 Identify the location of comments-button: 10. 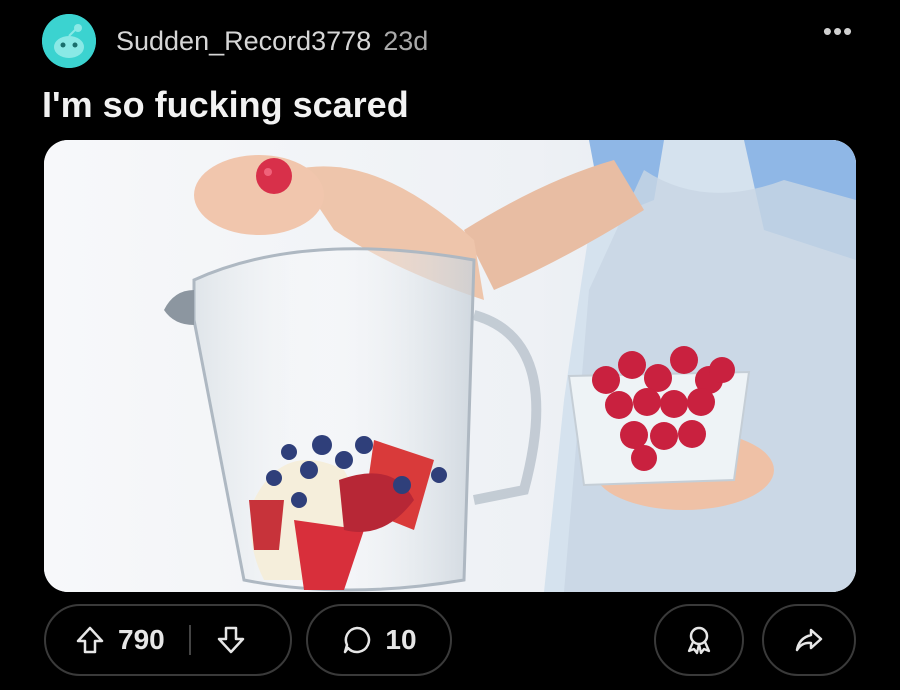
(379, 640).